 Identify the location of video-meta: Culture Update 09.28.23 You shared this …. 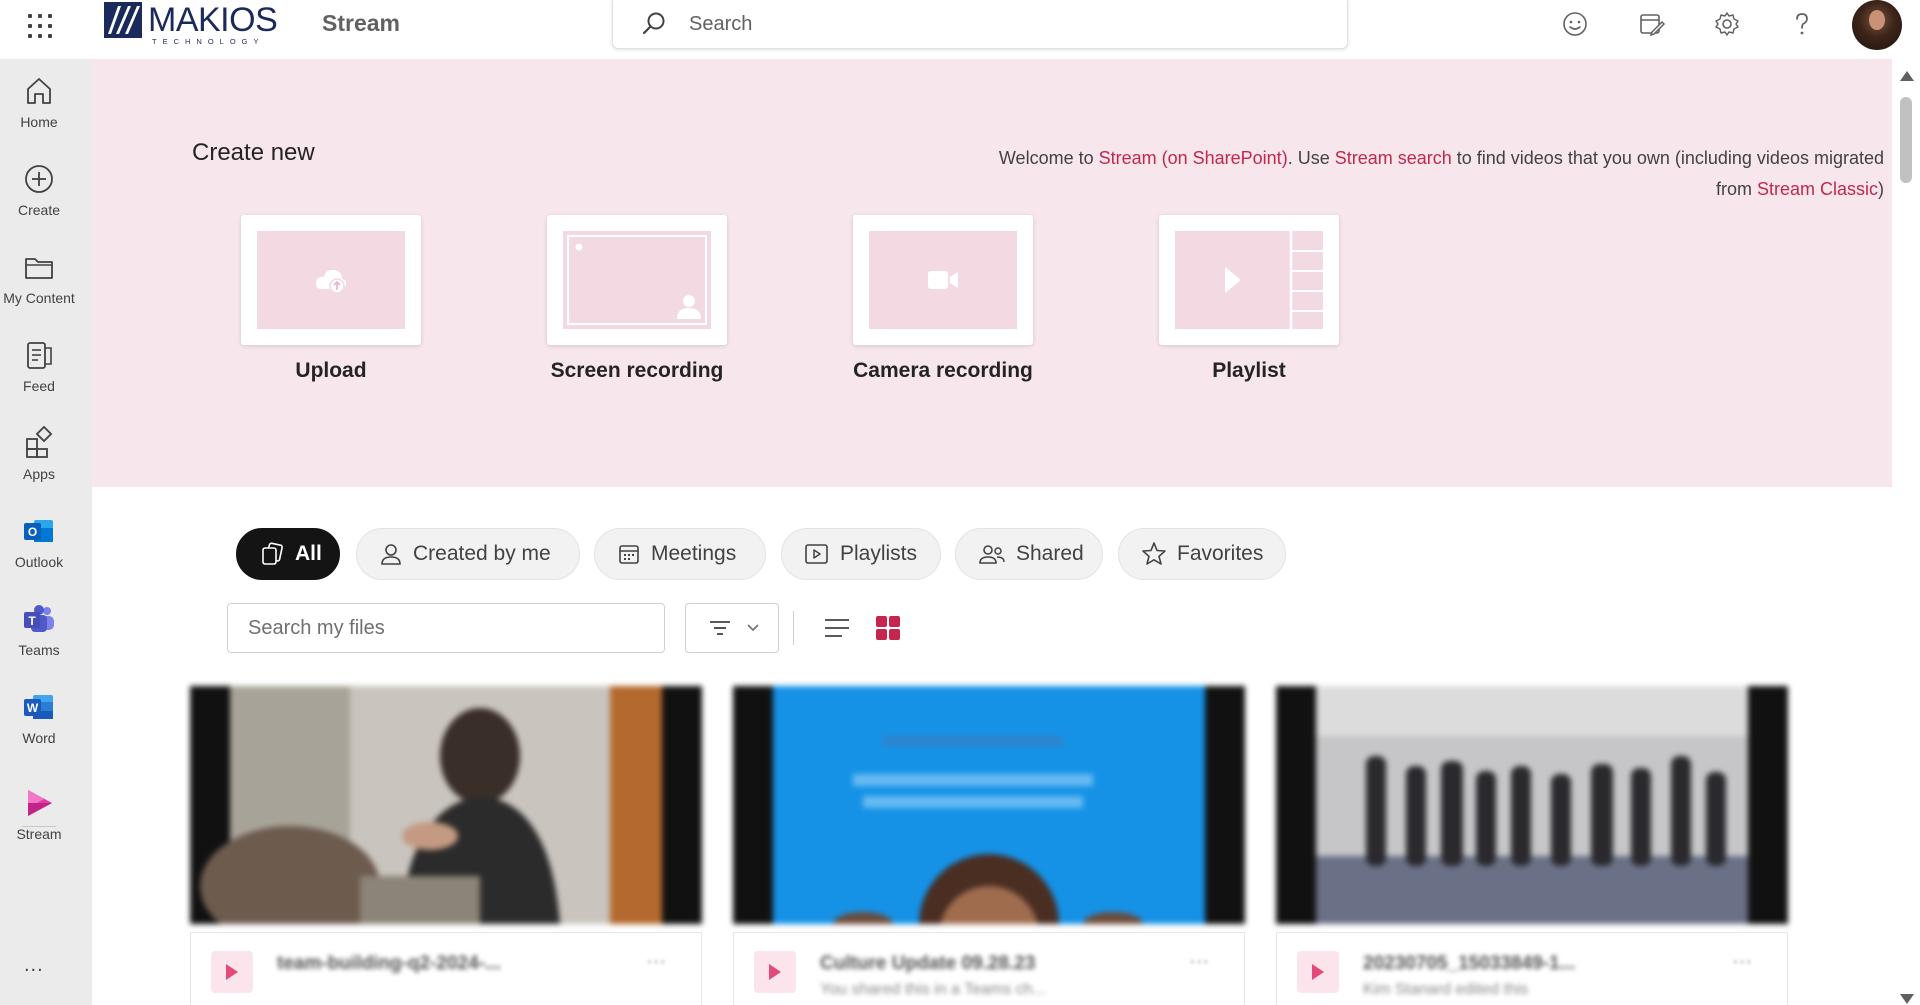
(989, 968).